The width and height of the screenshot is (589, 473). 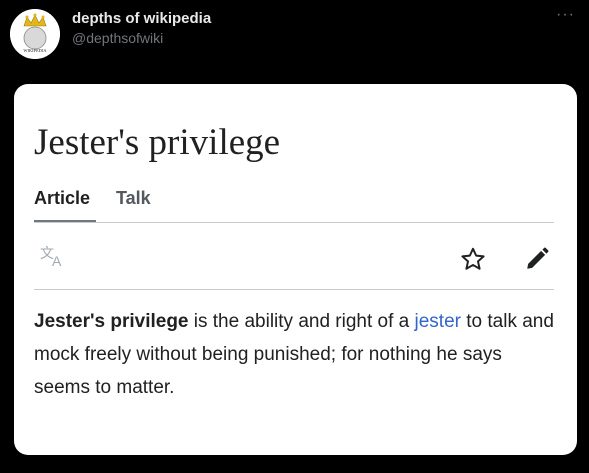 I want to click on tab-article: Article, so click(x=62, y=198).